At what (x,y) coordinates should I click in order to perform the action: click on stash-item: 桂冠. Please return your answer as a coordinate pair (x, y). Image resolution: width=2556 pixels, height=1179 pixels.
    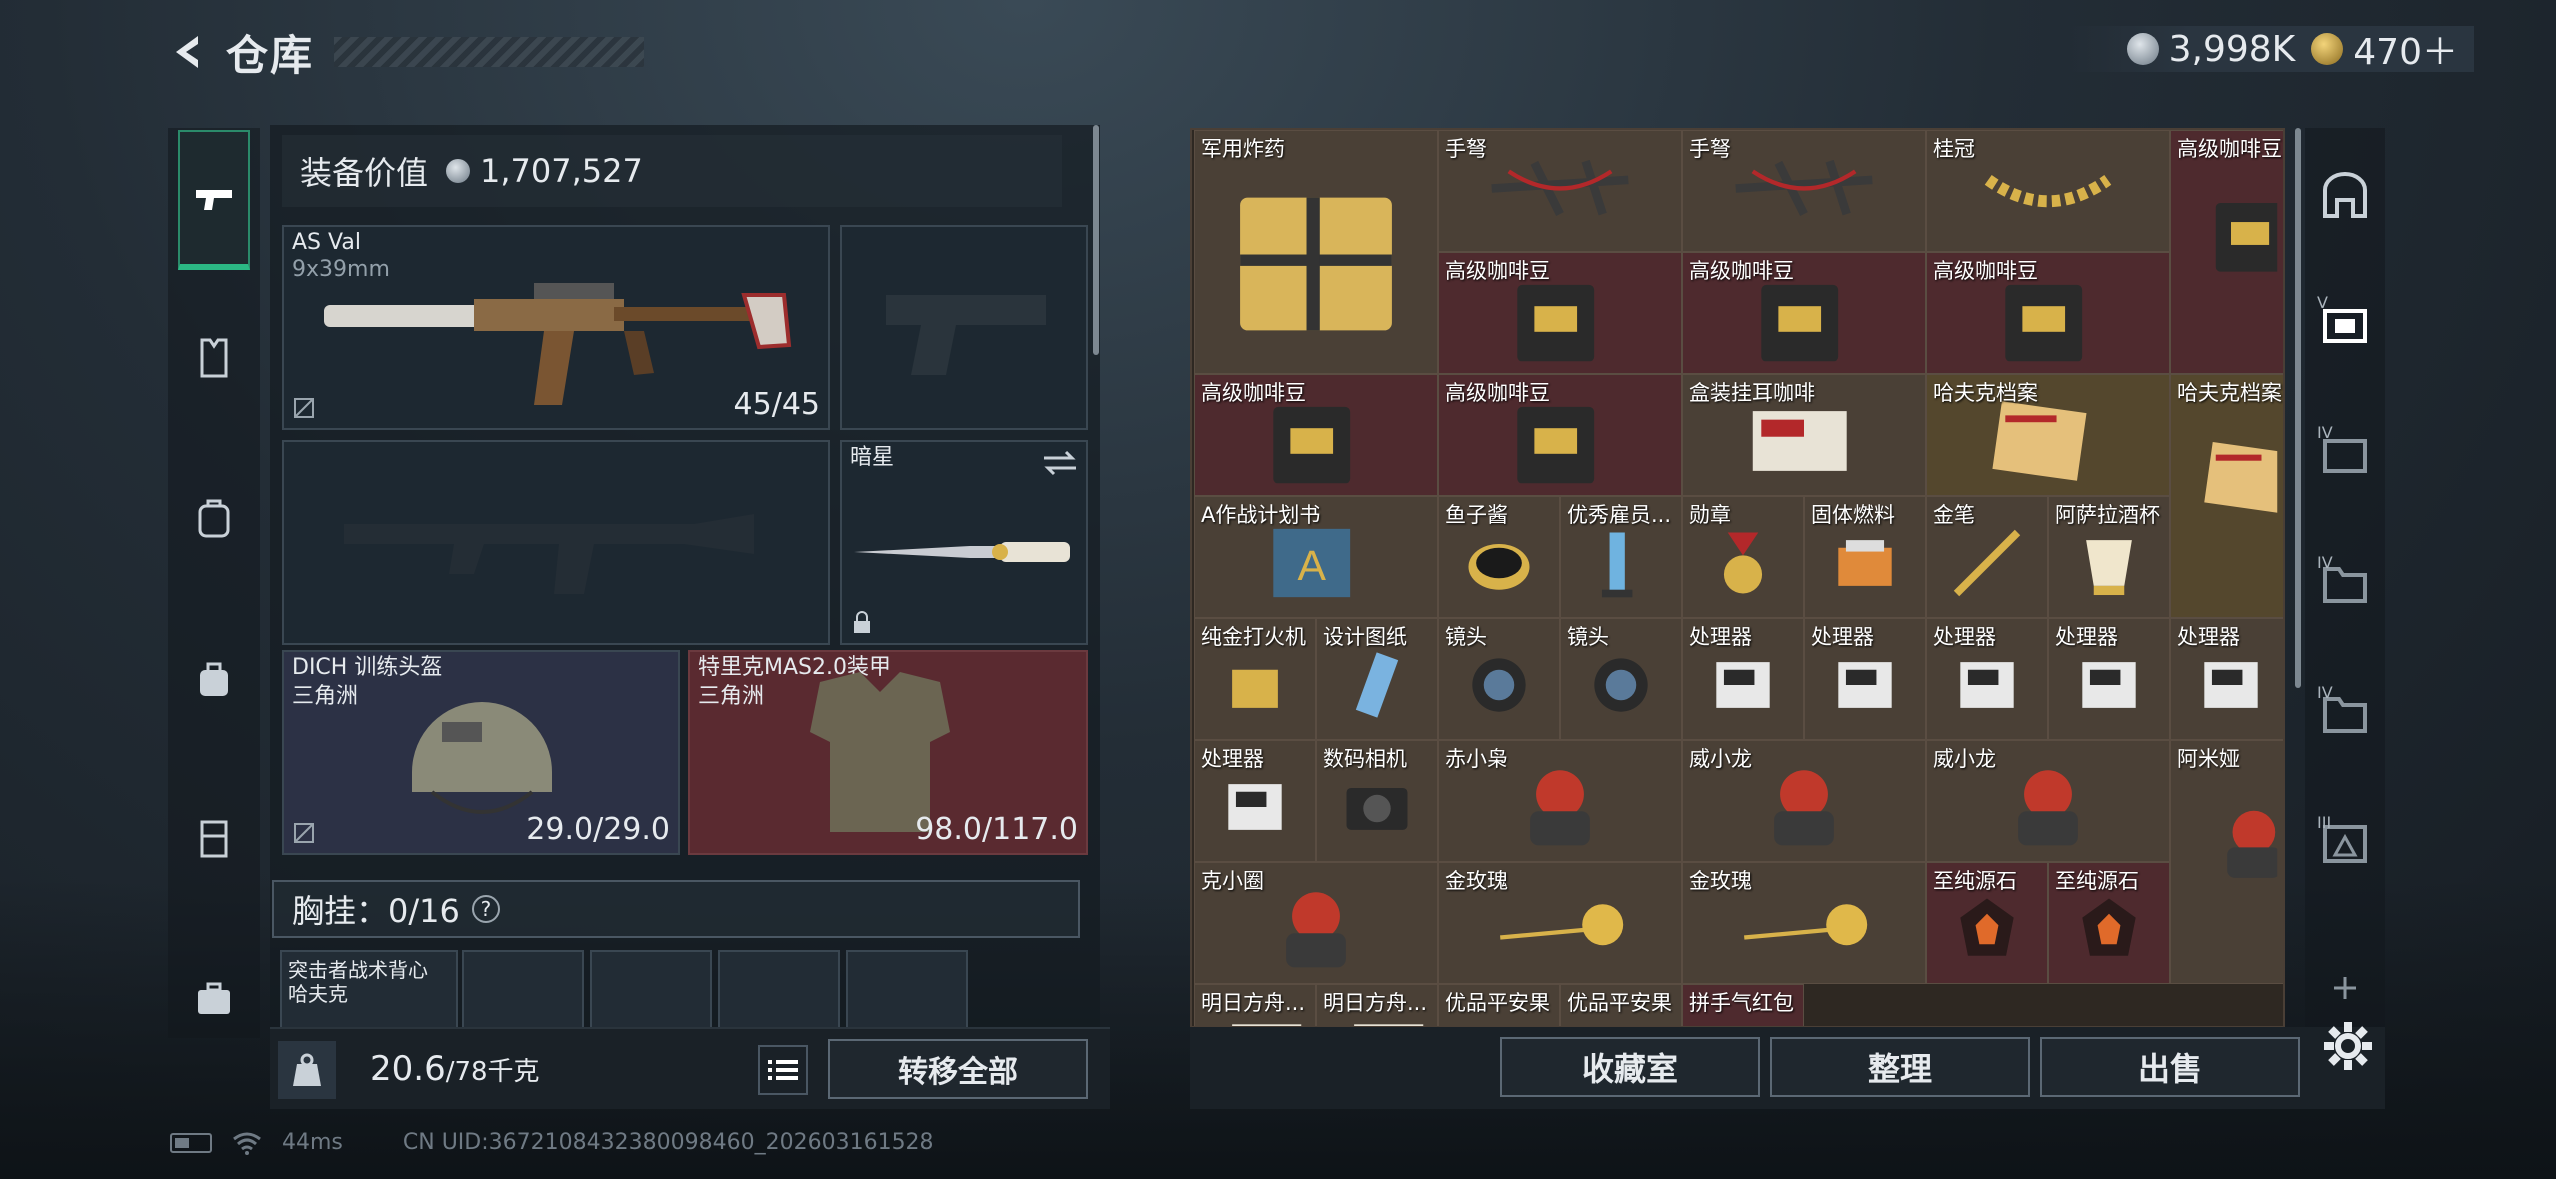
    Looking at the image, I should click on (2048, 191).